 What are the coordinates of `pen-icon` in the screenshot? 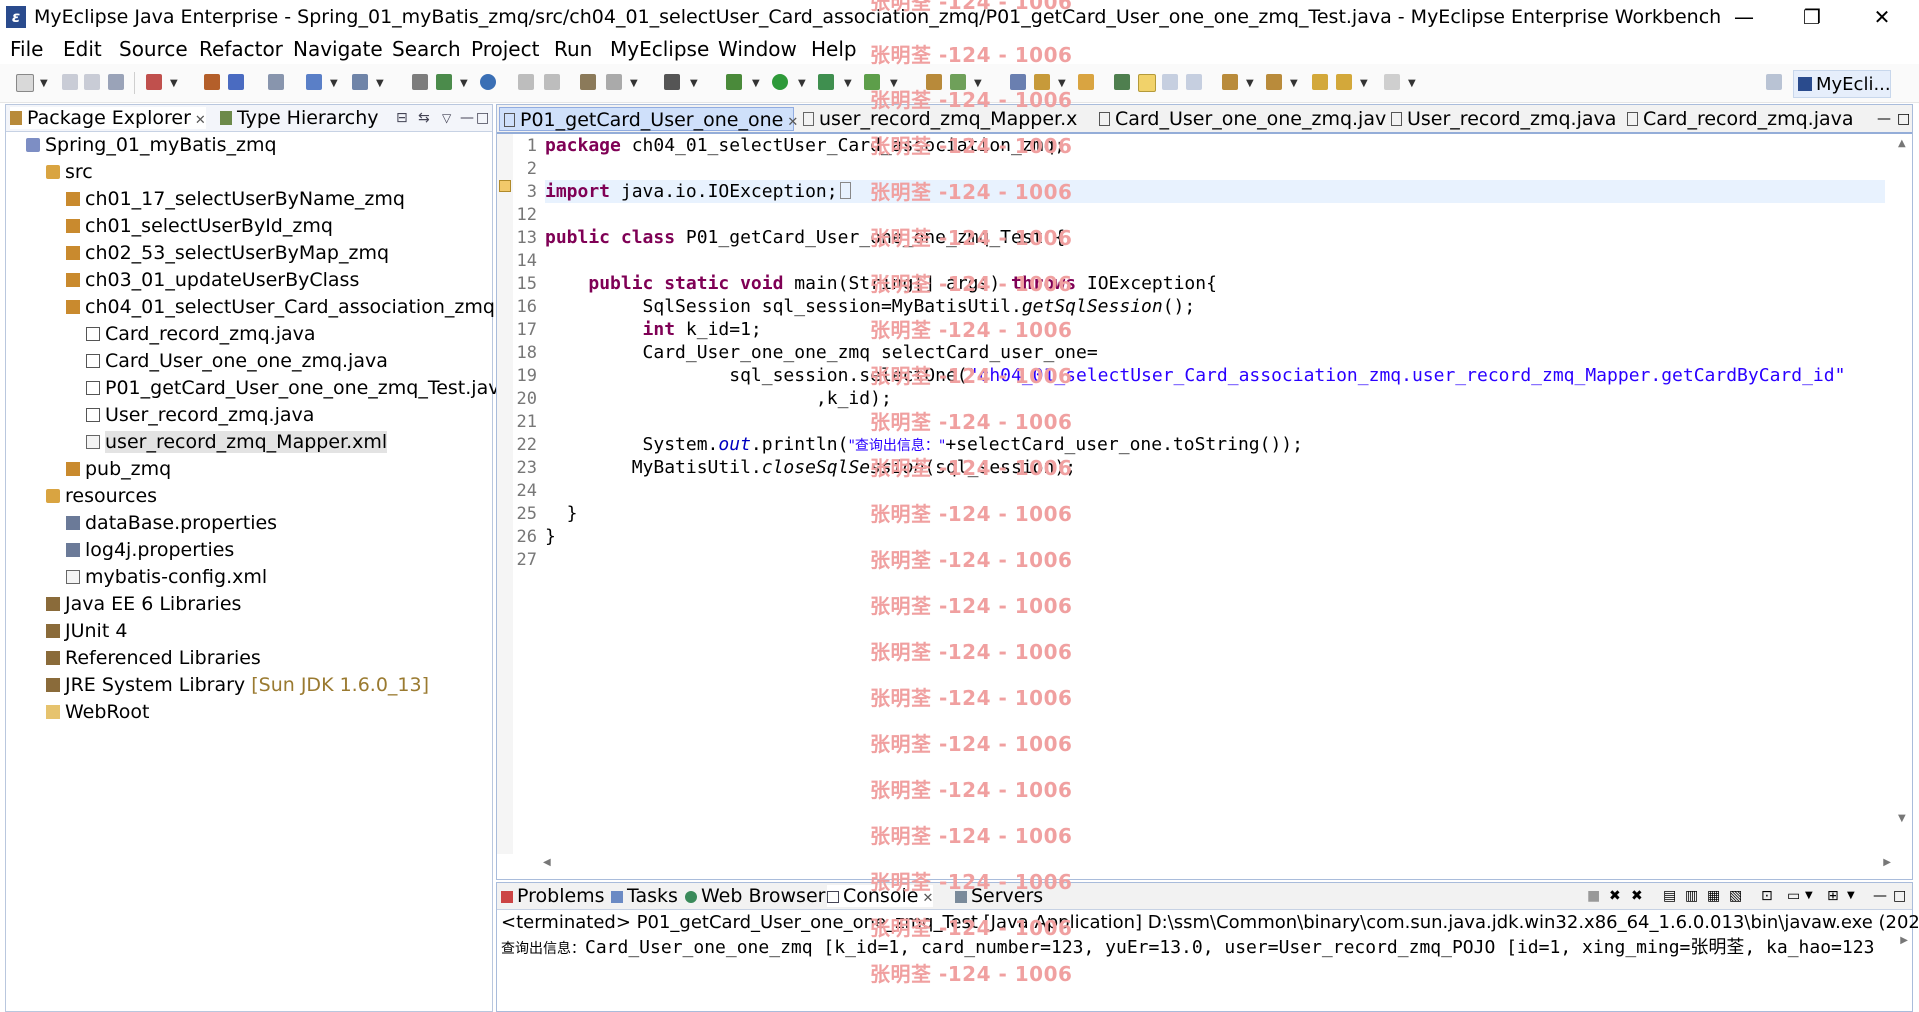 It's located at (1042, 82).